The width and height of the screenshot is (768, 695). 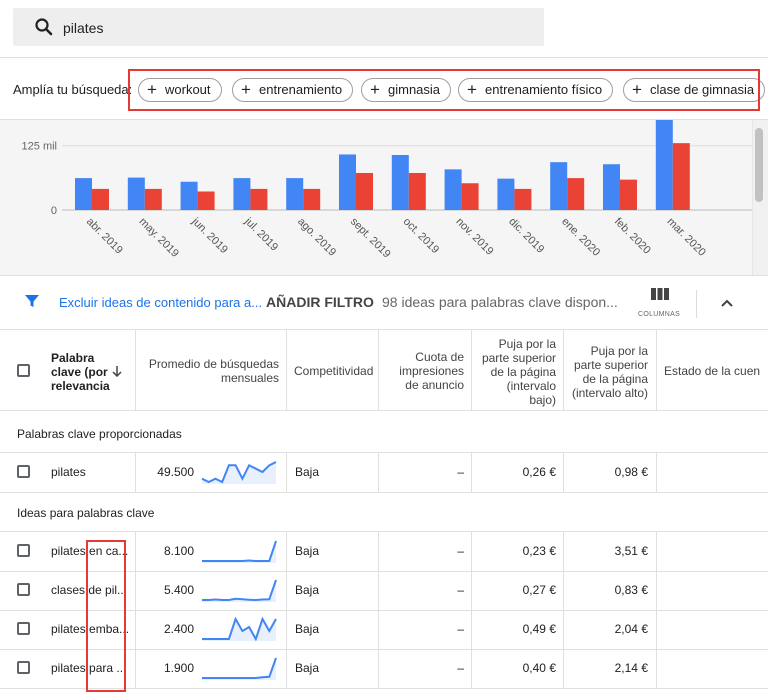 I want to click on highlight-box-chips, so click(x=444, y=90).